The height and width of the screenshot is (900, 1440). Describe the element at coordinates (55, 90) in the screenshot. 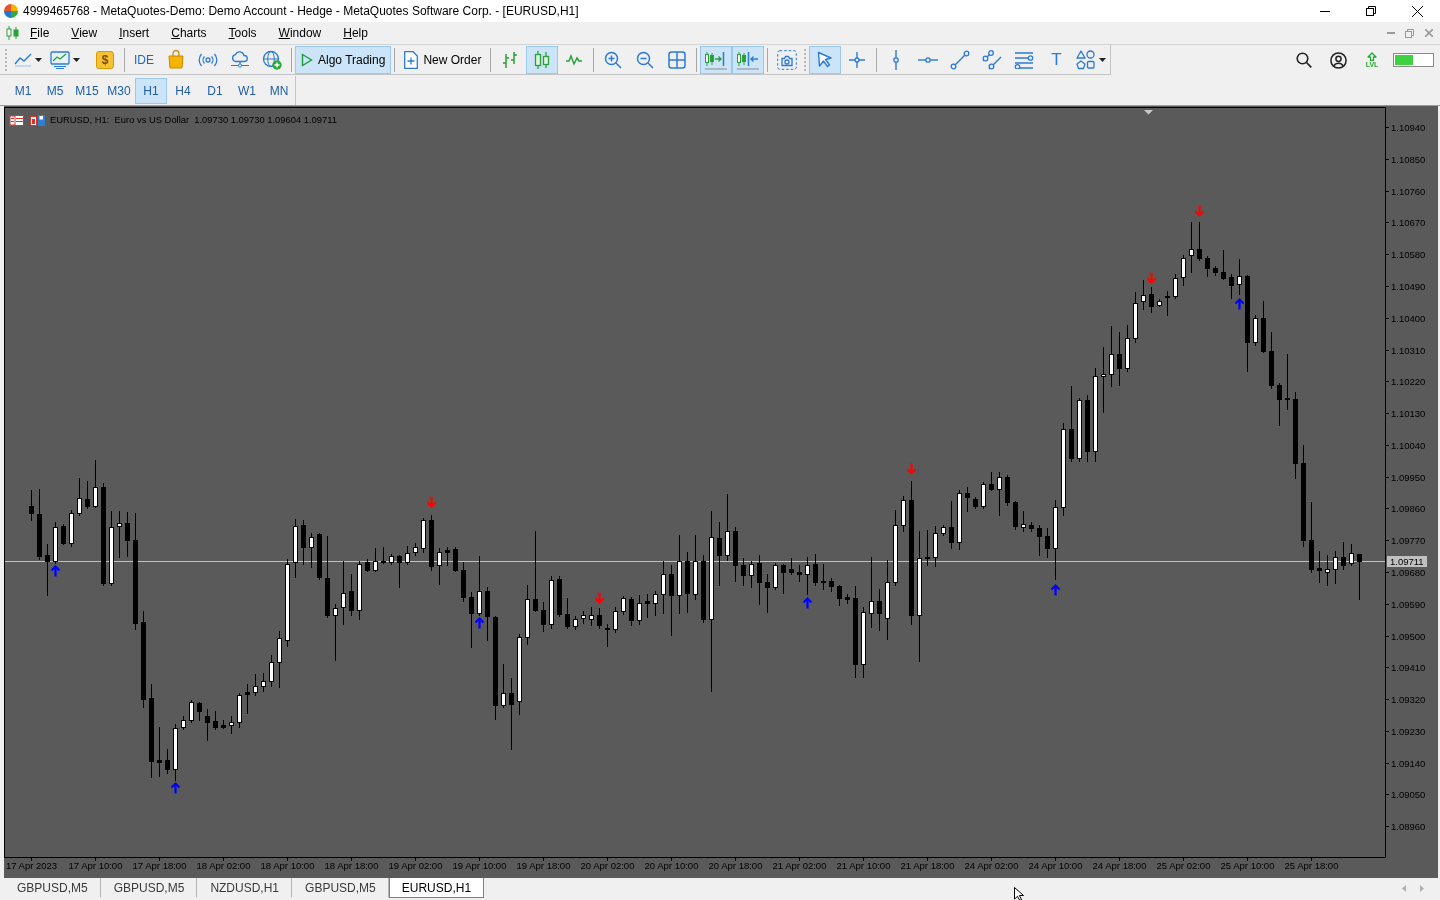

I see `timeframe-button: M5` at that location.